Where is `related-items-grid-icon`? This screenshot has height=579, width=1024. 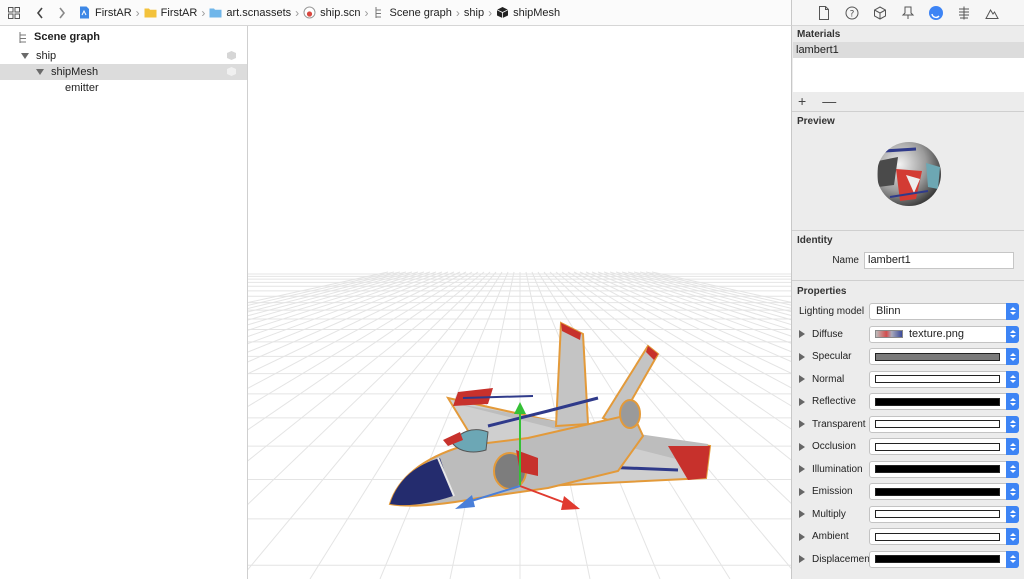 related-items-grid-icon is located at coordinates (14, 13).